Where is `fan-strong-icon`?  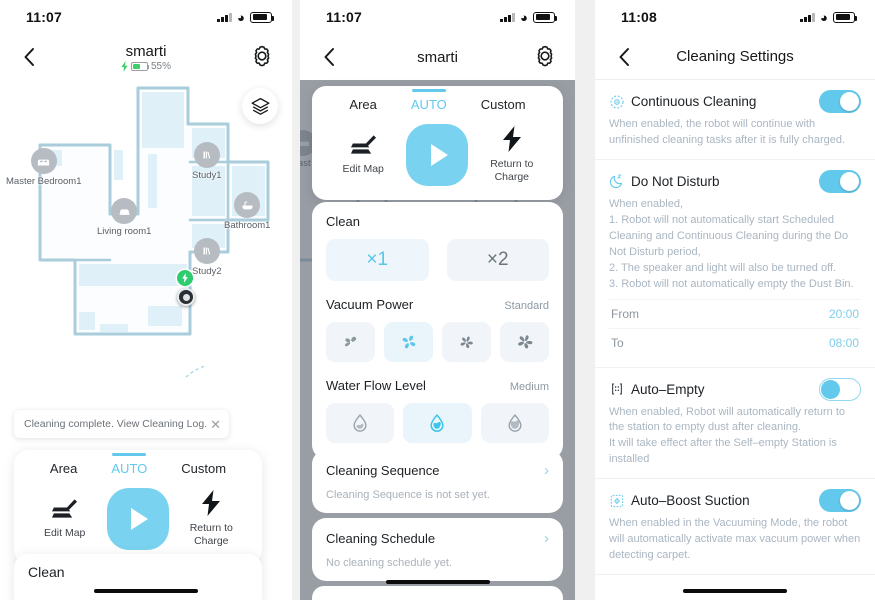
fan-strong-icon is located at coordinates (466, 342).